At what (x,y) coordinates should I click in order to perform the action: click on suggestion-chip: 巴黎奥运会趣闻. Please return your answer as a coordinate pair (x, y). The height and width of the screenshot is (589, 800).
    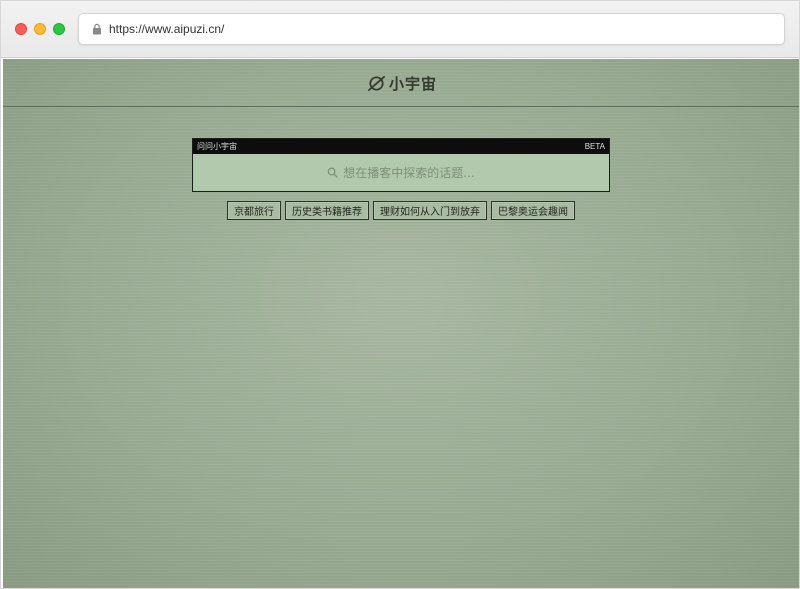
    Looking at the image, I should click on (533, 210).